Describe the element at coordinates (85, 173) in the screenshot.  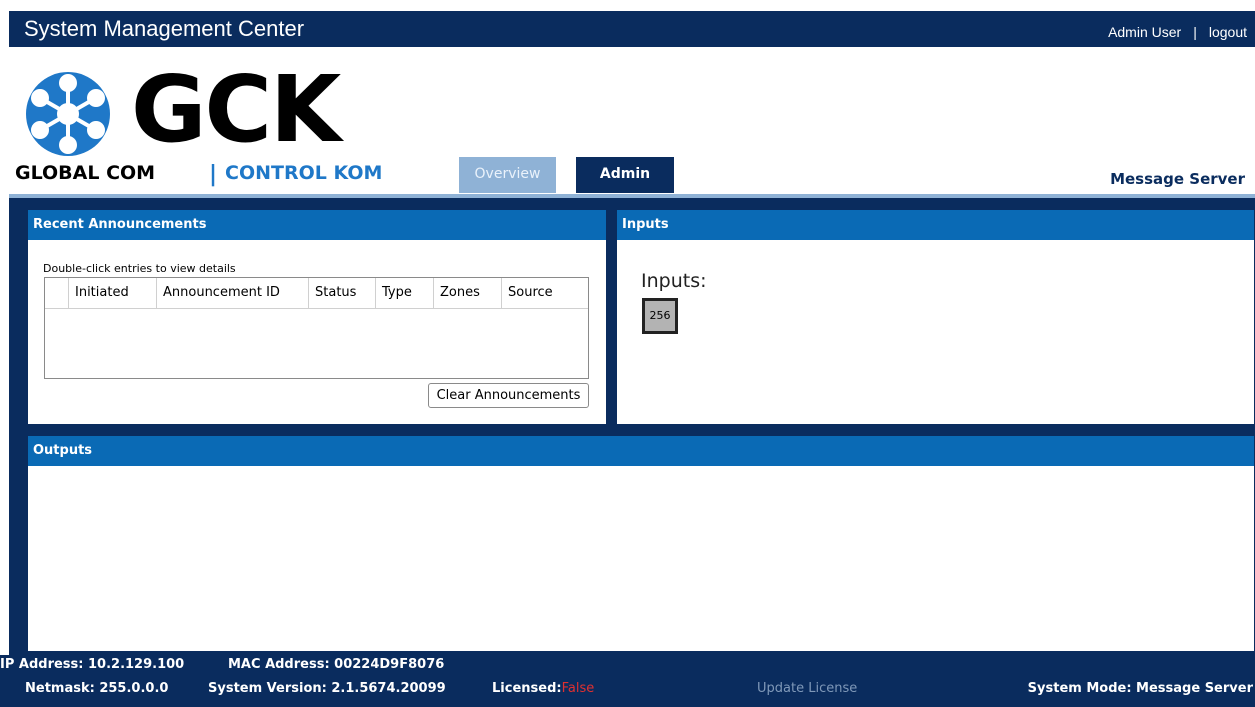
I see `logo-tagline-left: GLOBAL COM` at that location.